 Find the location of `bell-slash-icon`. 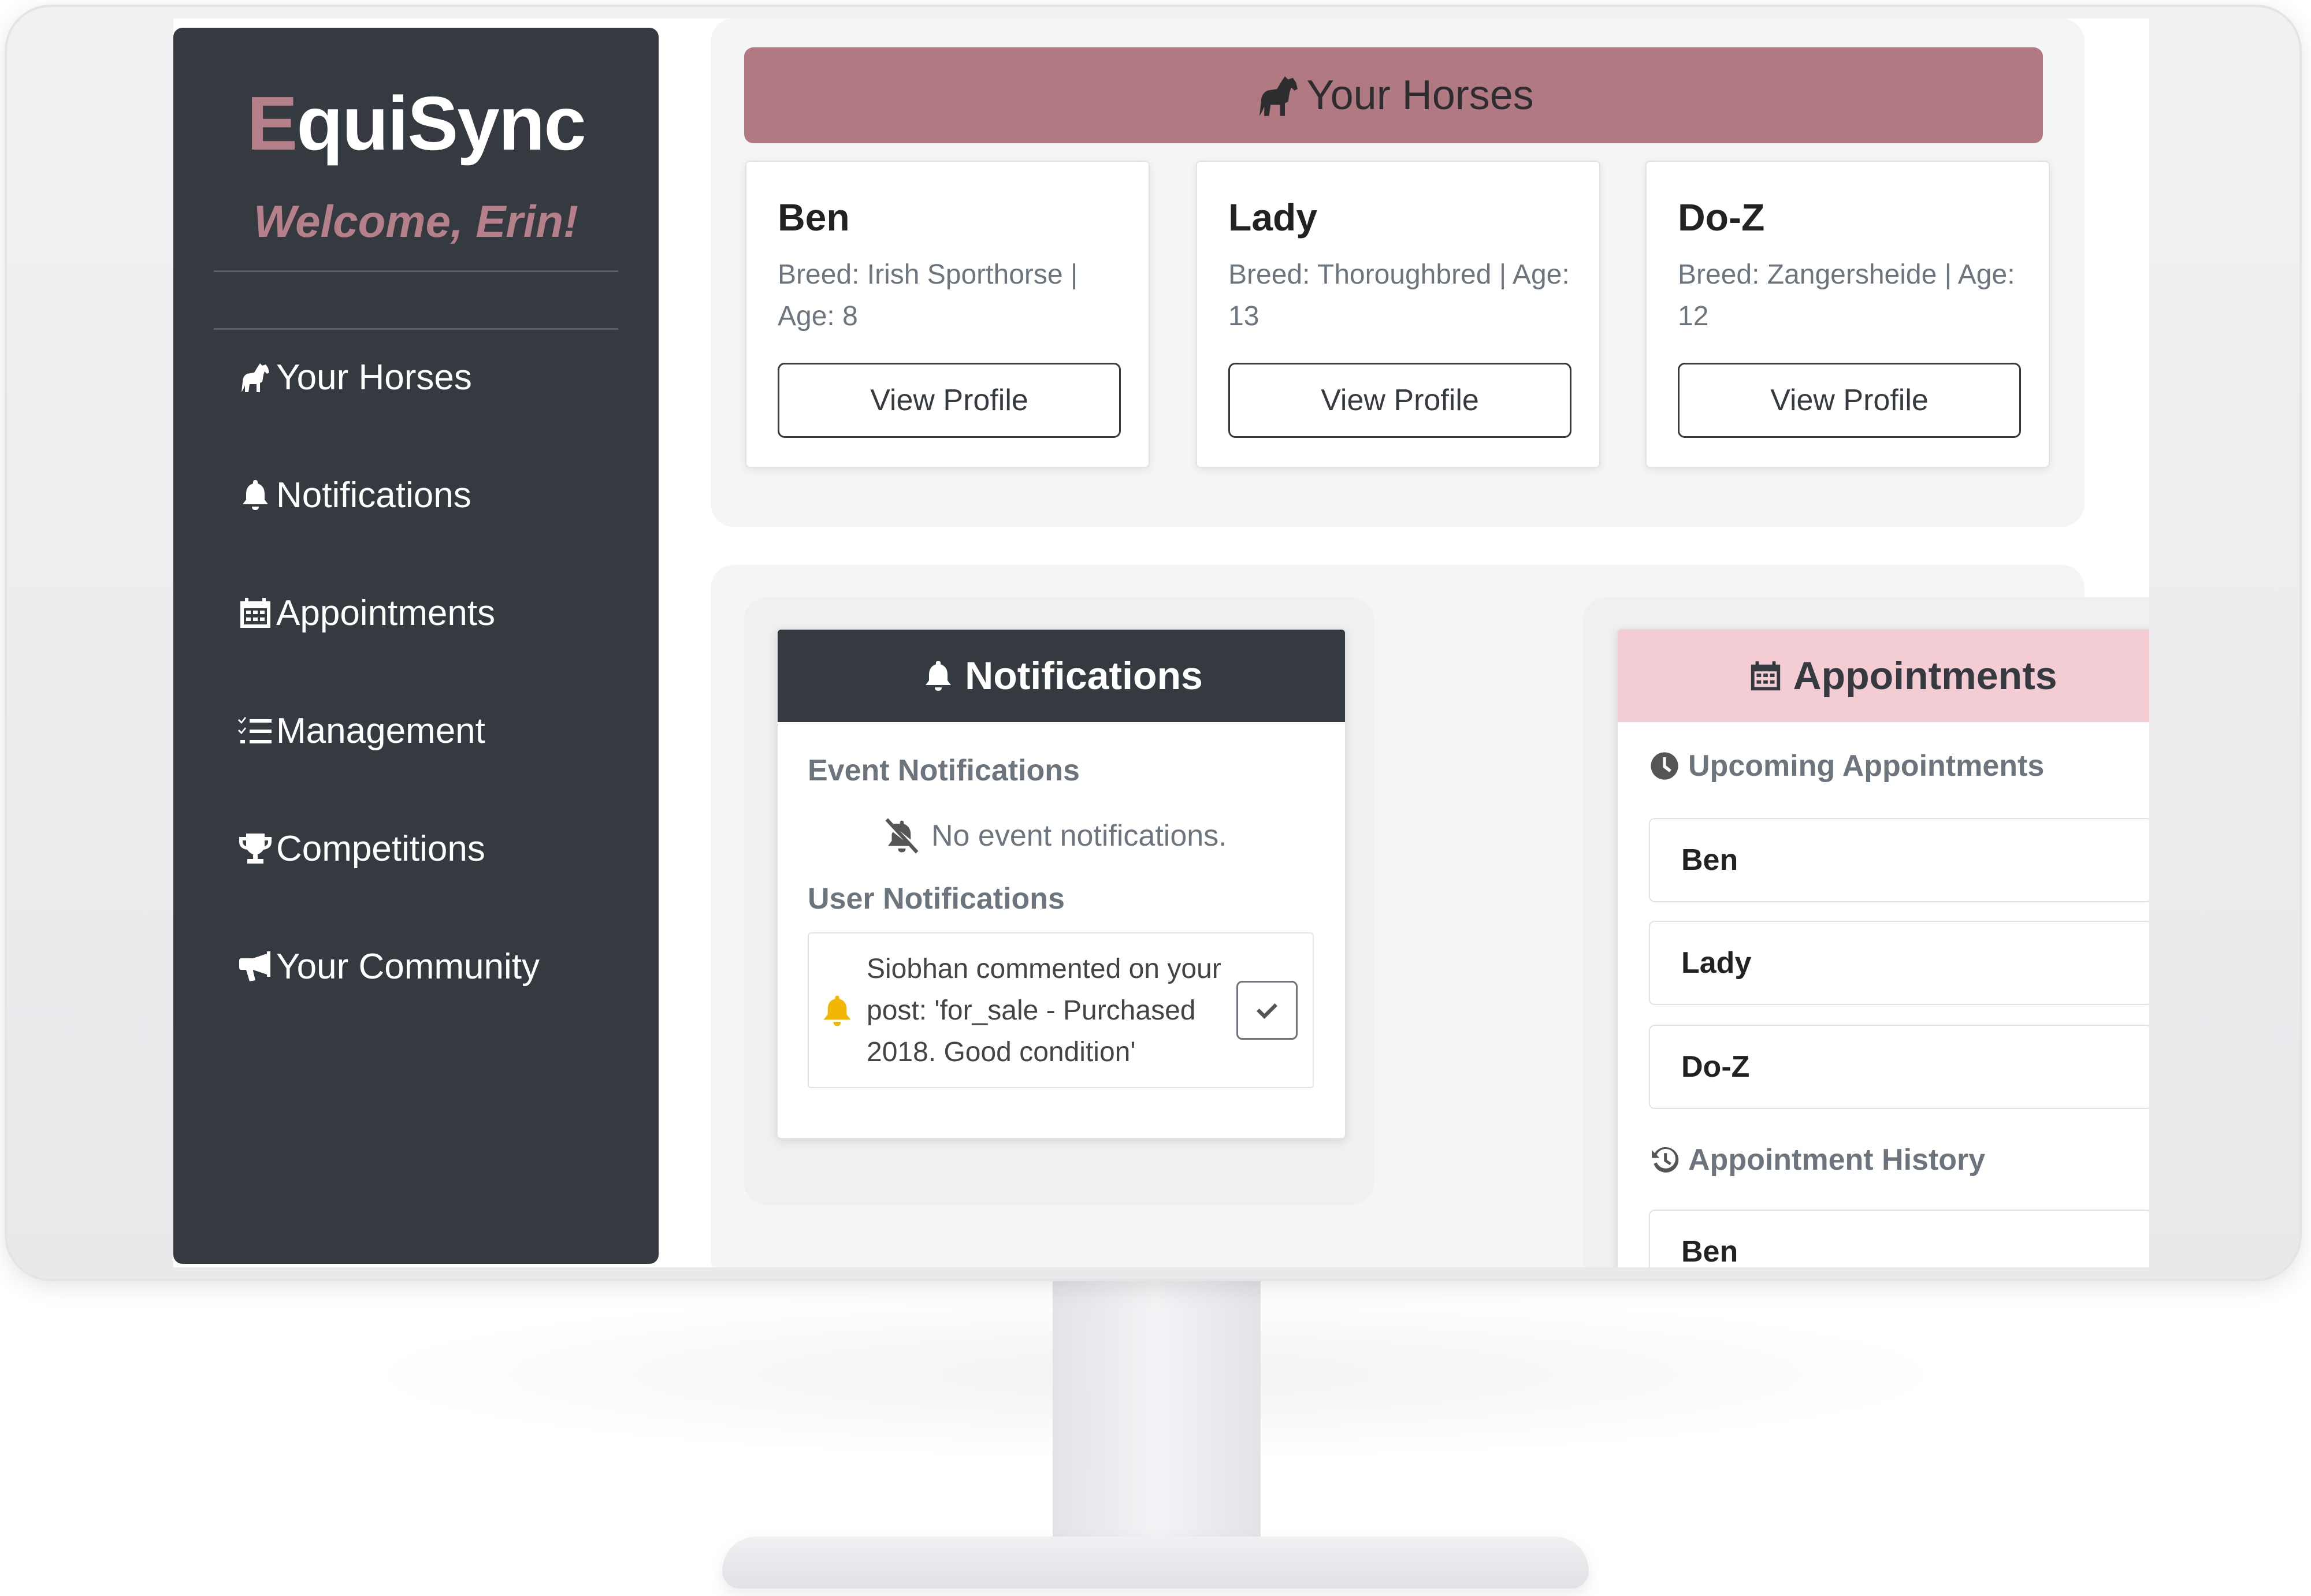

bell-slash-icon is located at coordinates (902, 836).